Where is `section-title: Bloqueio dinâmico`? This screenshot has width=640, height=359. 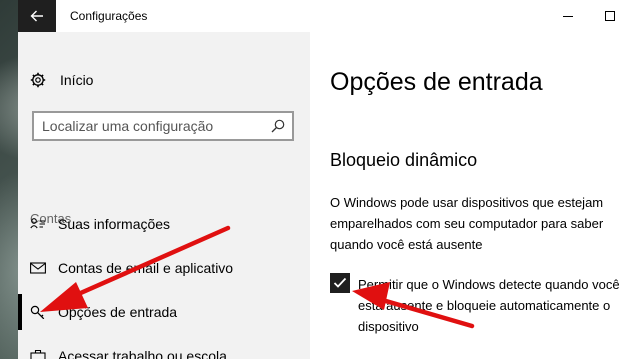 section-title: Bloqueio dinâmico is located at coordinates (404, 160).